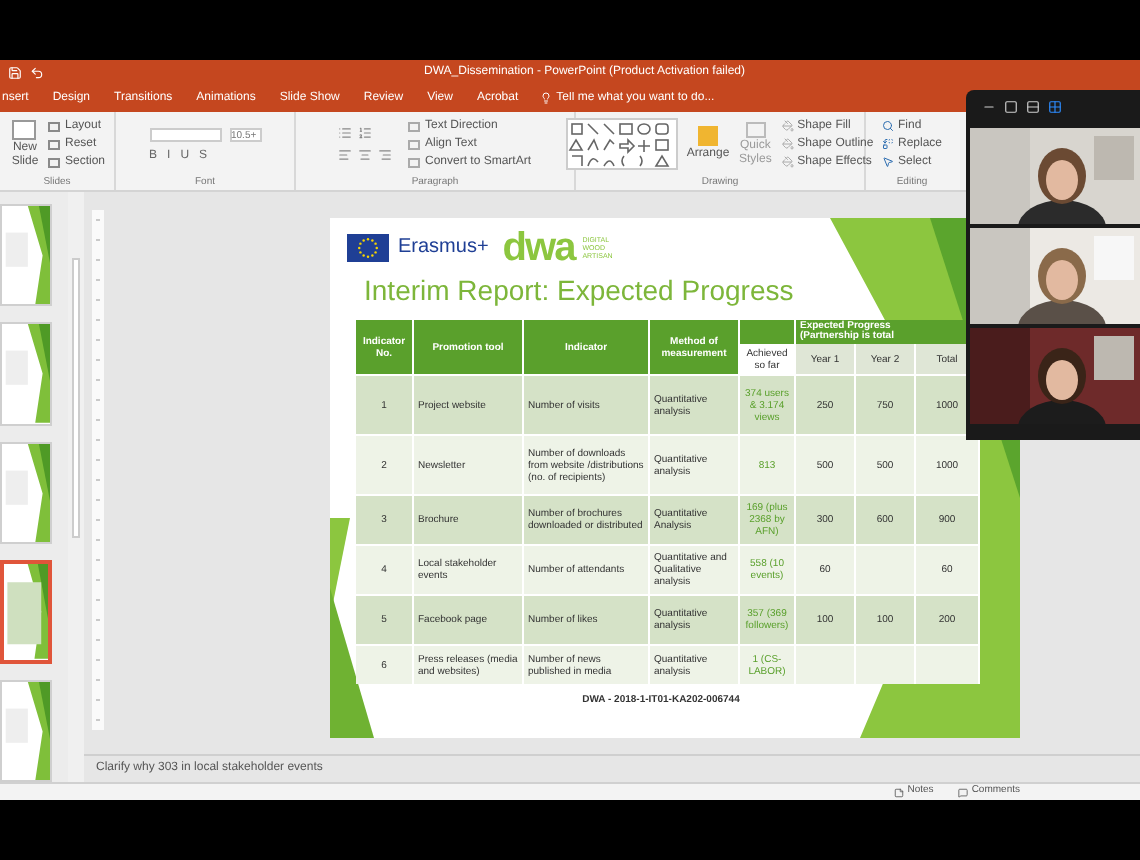 The height and width of the screenshot is (860, 1140). What do you see at coordinates (15, 72) in the screenshot?
I see `save-icon` at bounding box center [15, 72].